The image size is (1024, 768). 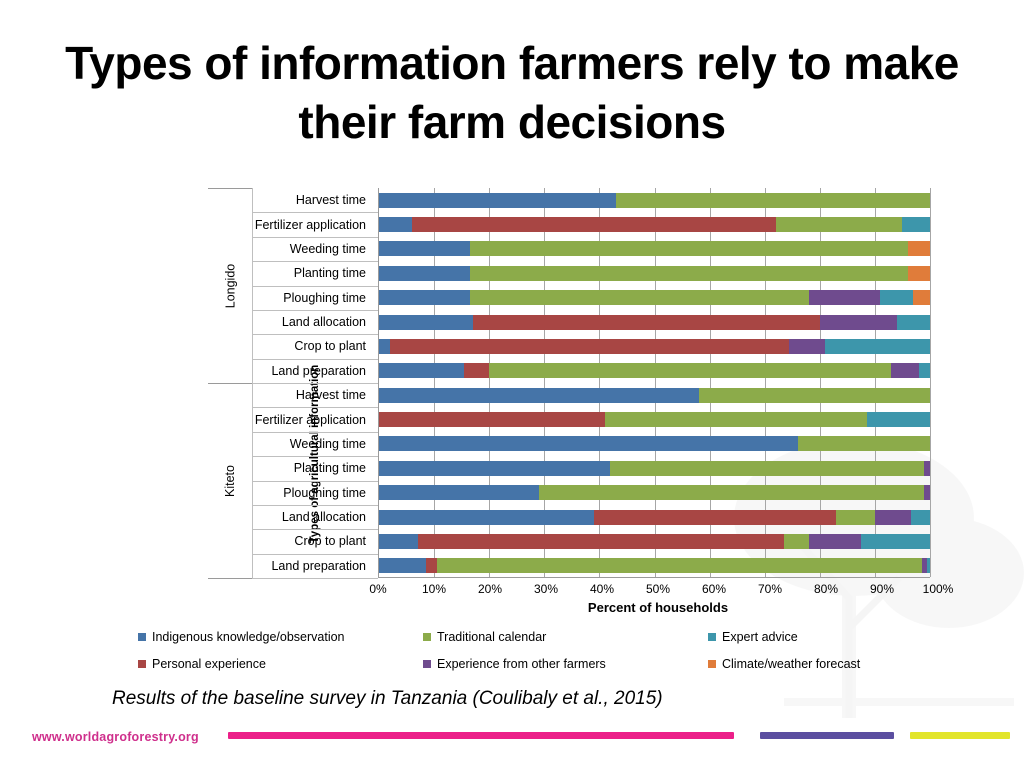 What do you see at coordinates (315, 578) in the screenshot?
I see `category-separator` at bounding box center [315, 578].